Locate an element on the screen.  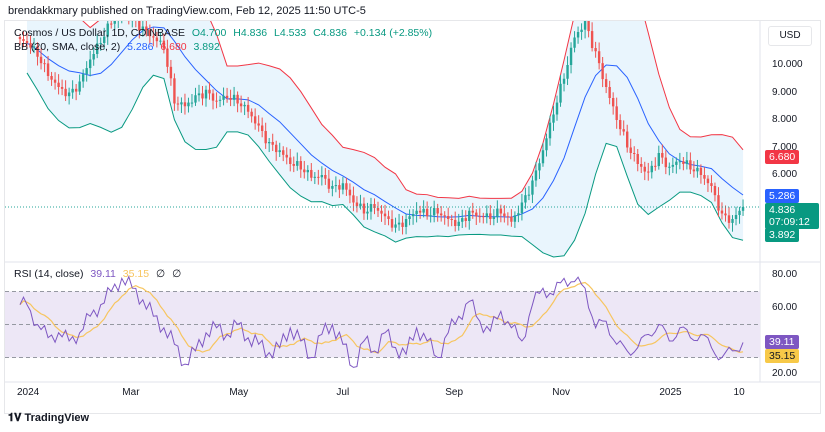
bb-upper-tag: 6.680 is located at coordinates (782, 157).